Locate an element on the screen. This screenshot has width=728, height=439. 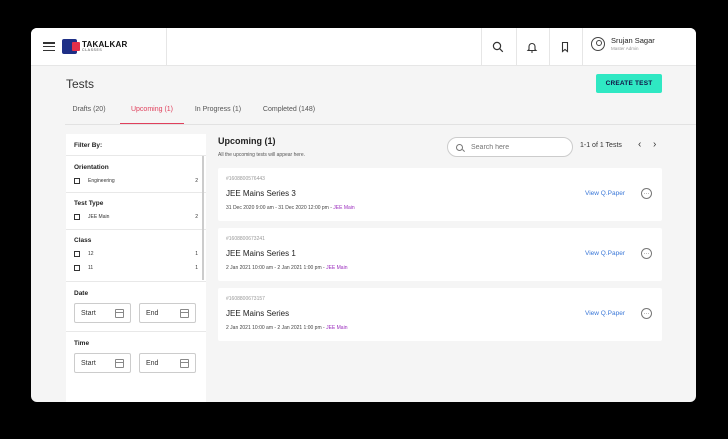
filter-heading: Filter By: is located at coordinates (136, 145).